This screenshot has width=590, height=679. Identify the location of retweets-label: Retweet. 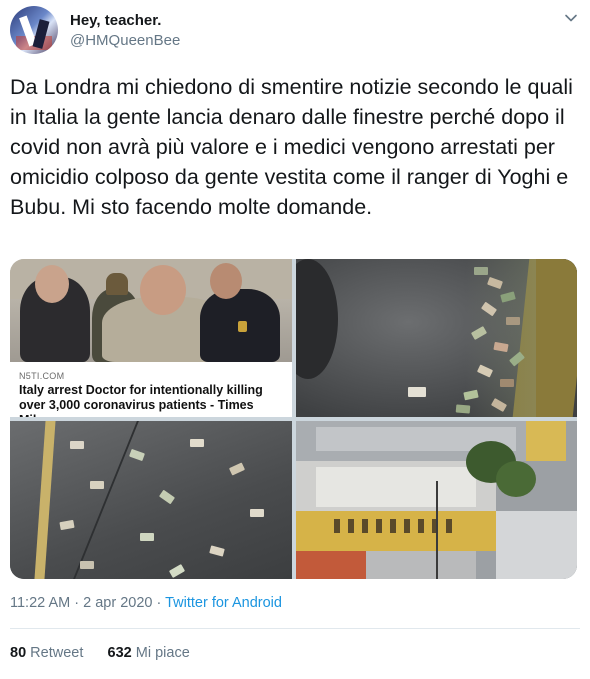
(57, 653).